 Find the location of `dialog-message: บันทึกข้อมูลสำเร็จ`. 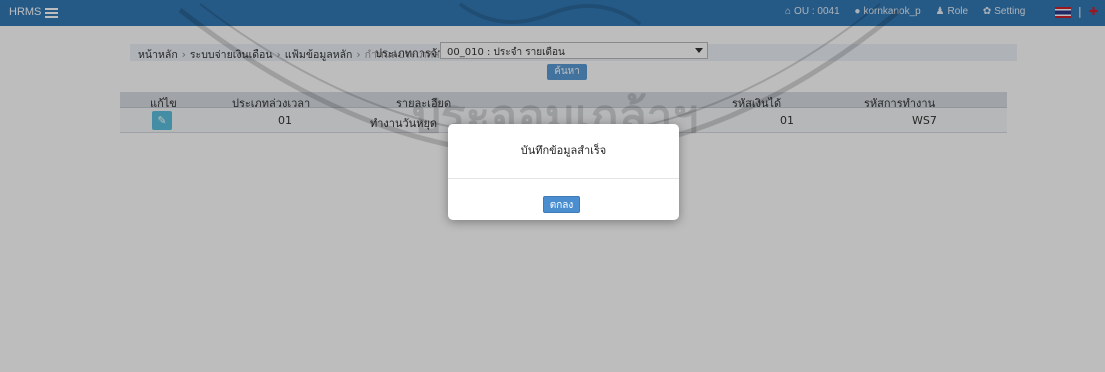

dialog-message: บันทึกข้อมูลสำเร็จ is located at coordinates (563, 150).